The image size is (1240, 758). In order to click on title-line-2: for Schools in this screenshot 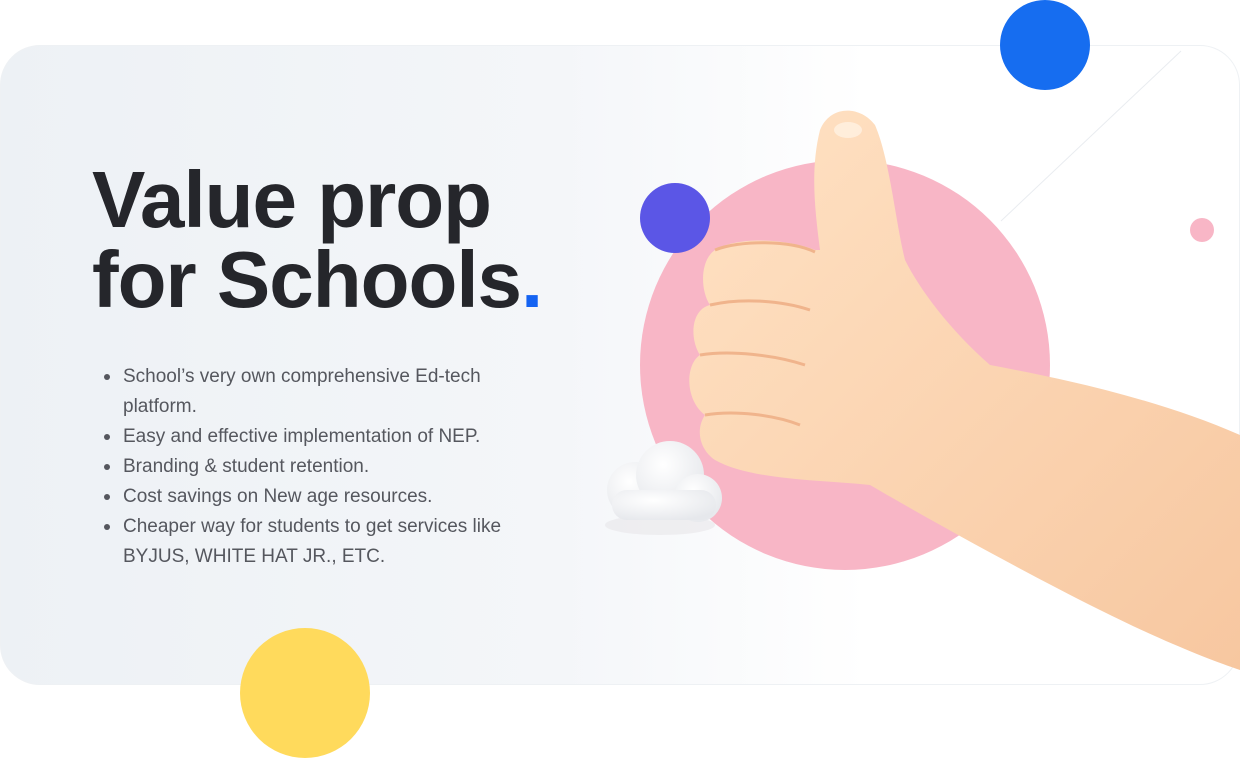, I will do `click(307, 279)`.